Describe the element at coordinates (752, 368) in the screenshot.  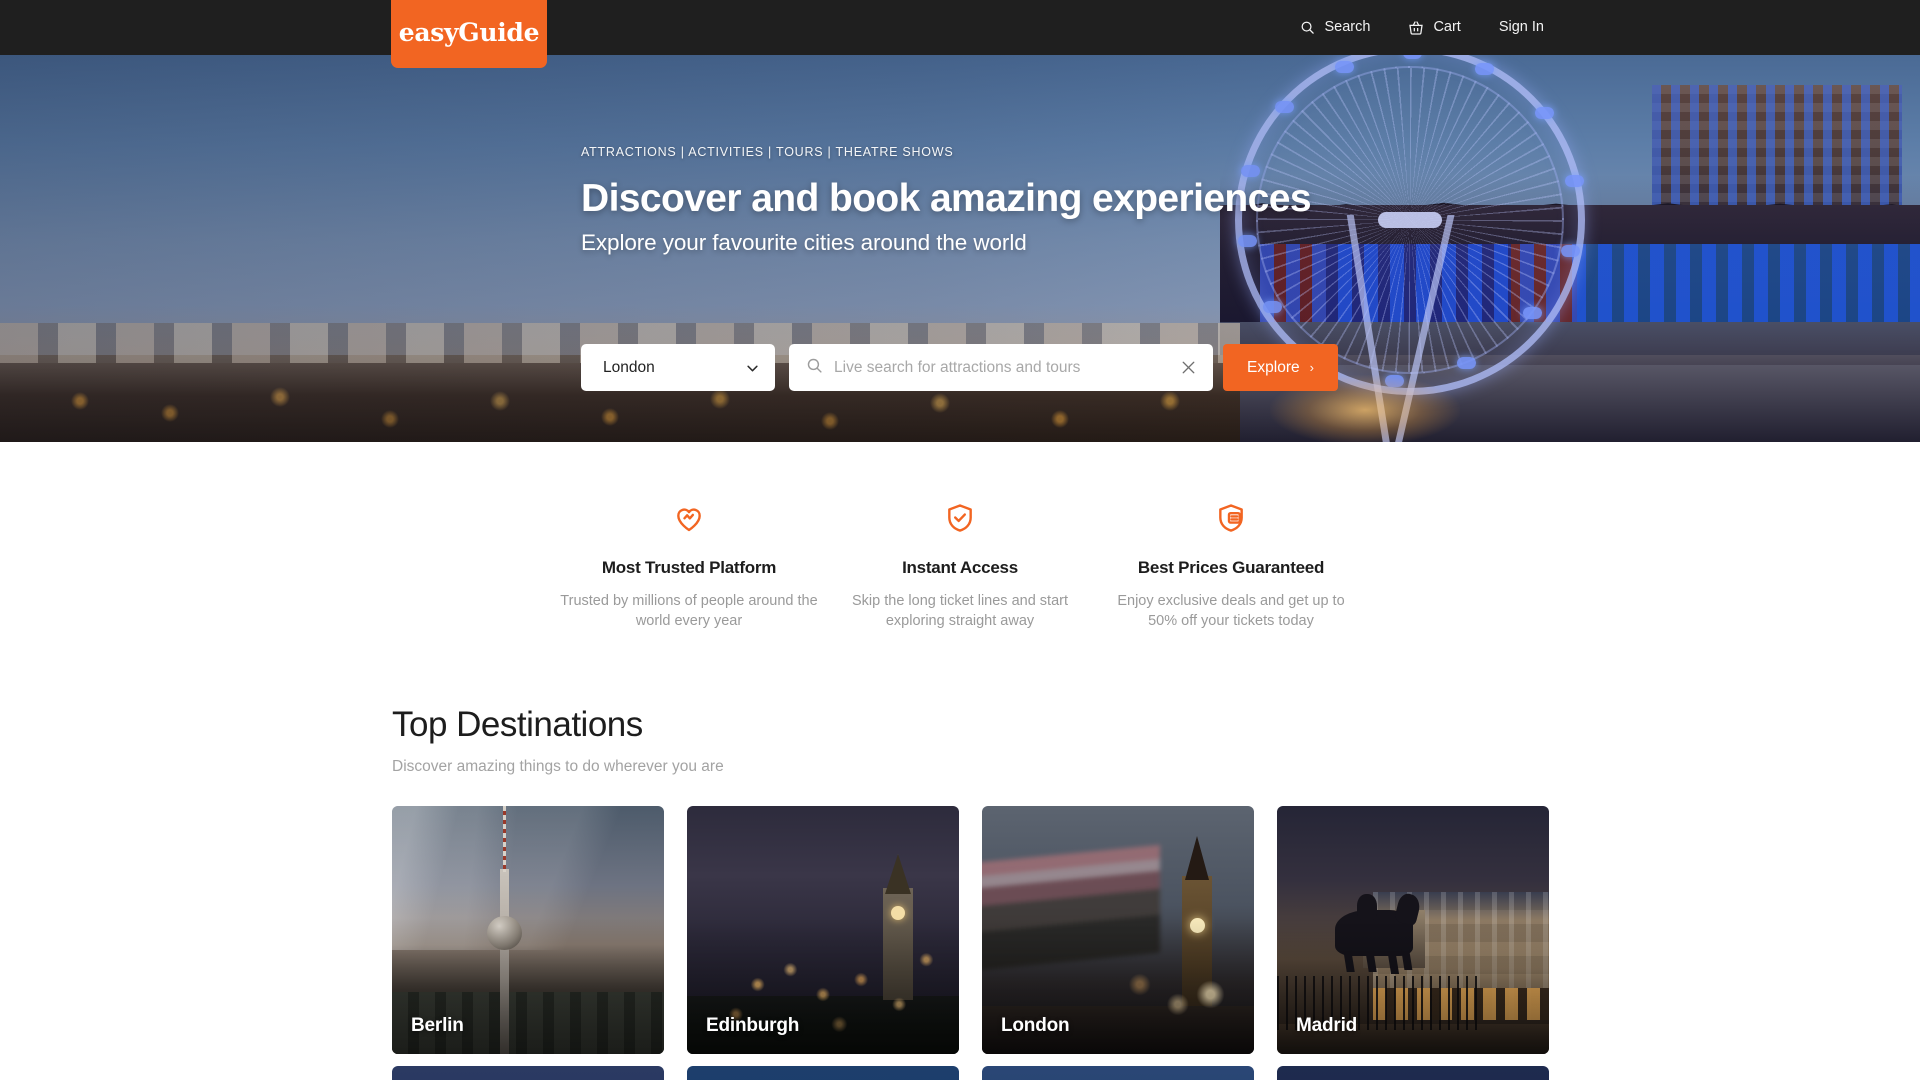
I see `chevron-down-icon` at that location.